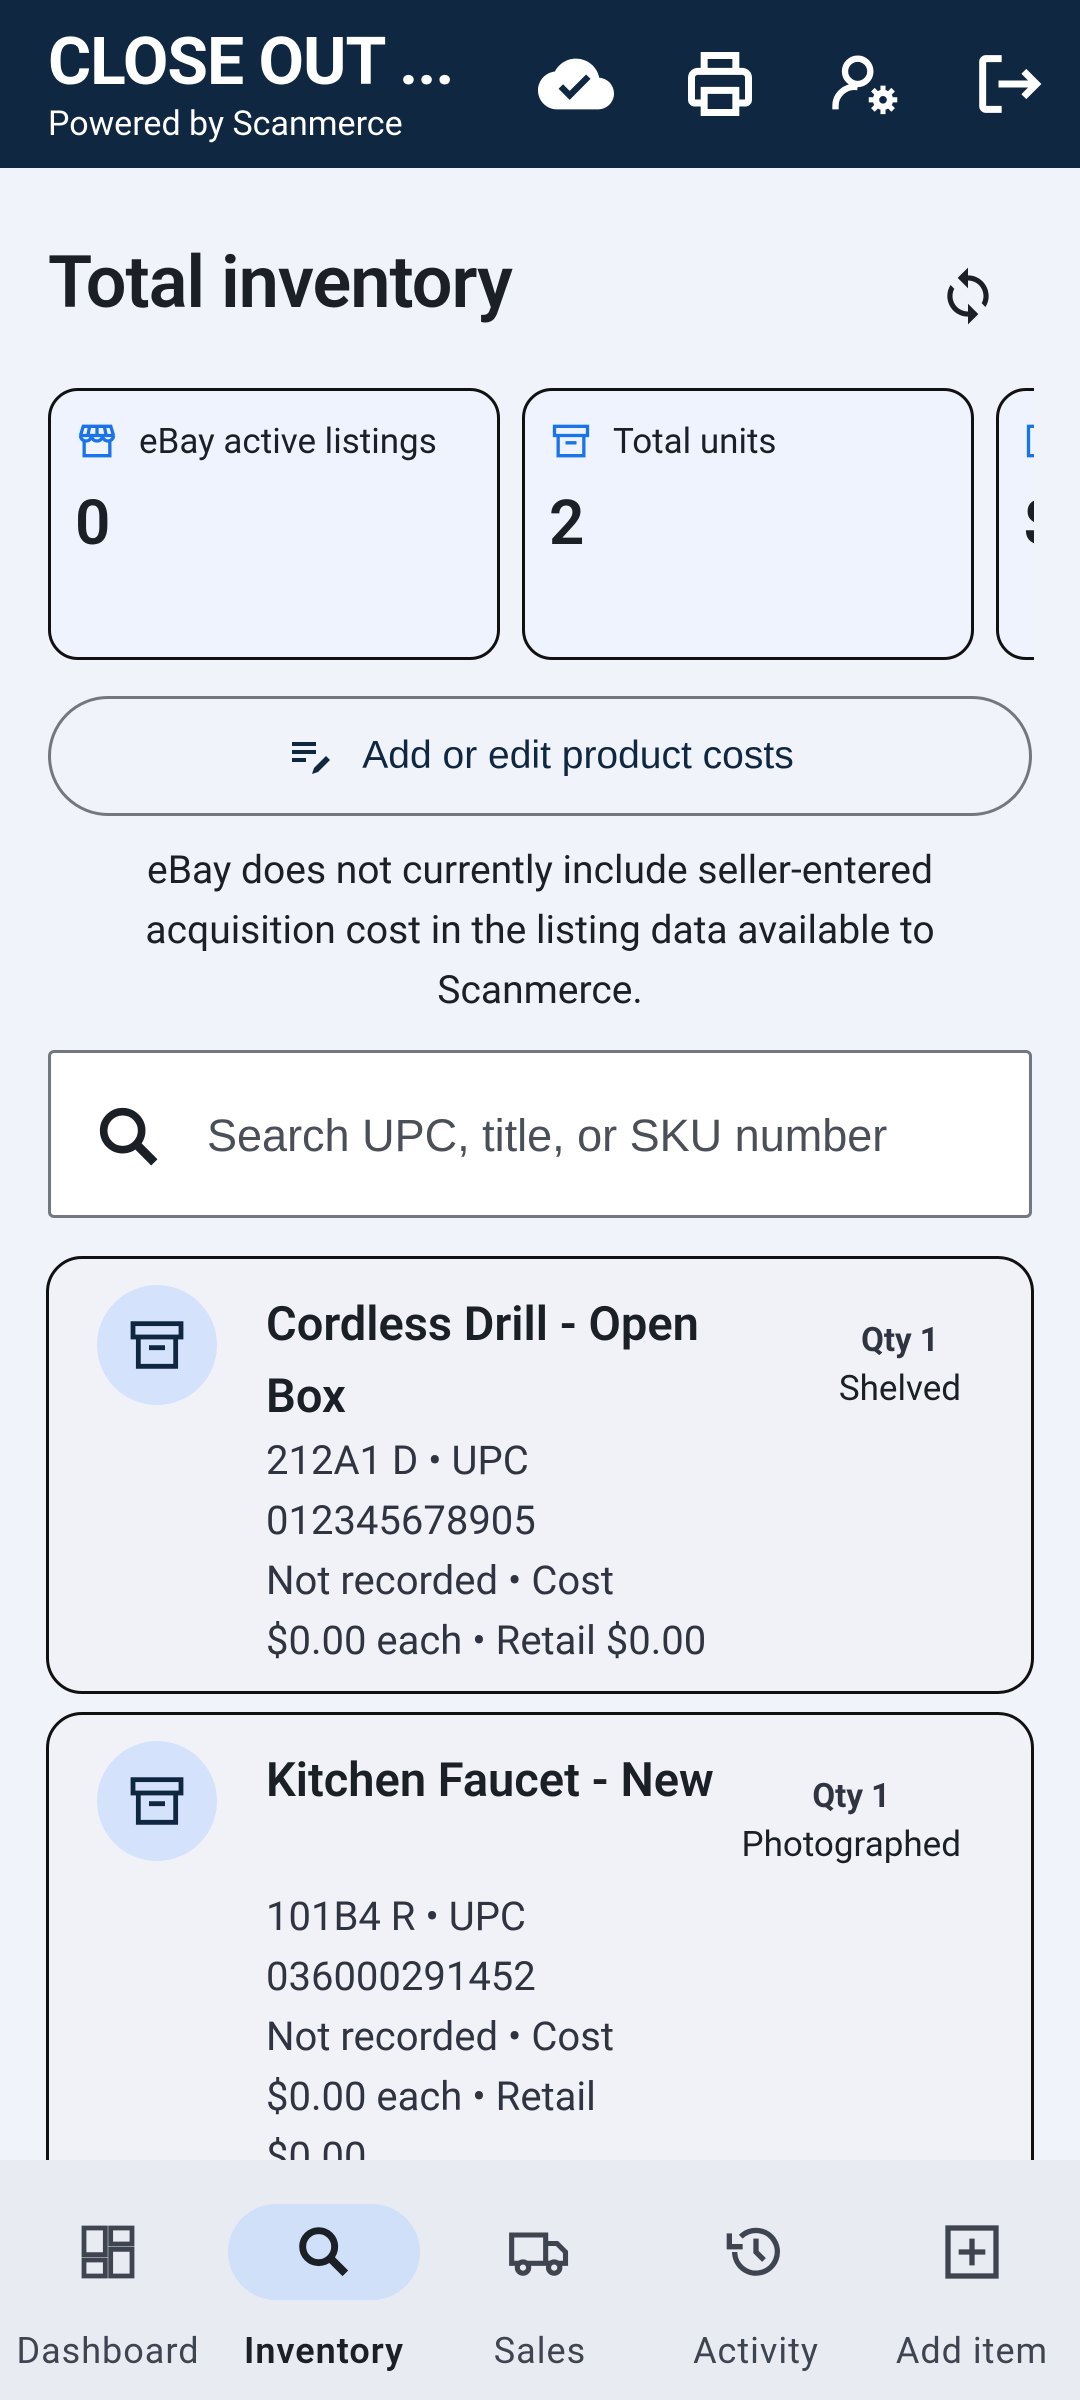  I want to click on refresh-icon, so click(968, 296).